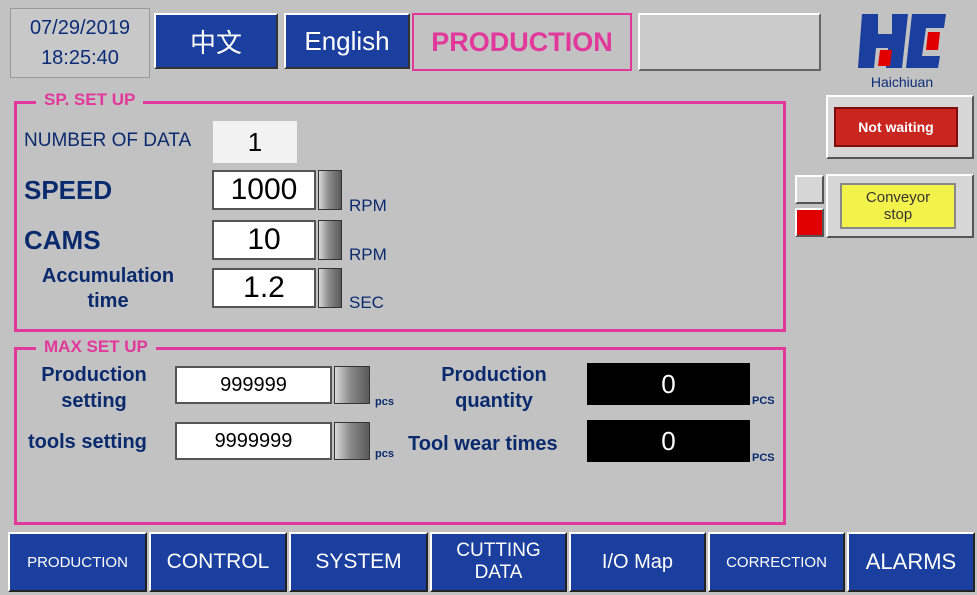 This screenshot has width=977, height=595. Describe the element at coordinates (330, 288) in the screenshot. I see `accumulation-adjust-button` at that location.